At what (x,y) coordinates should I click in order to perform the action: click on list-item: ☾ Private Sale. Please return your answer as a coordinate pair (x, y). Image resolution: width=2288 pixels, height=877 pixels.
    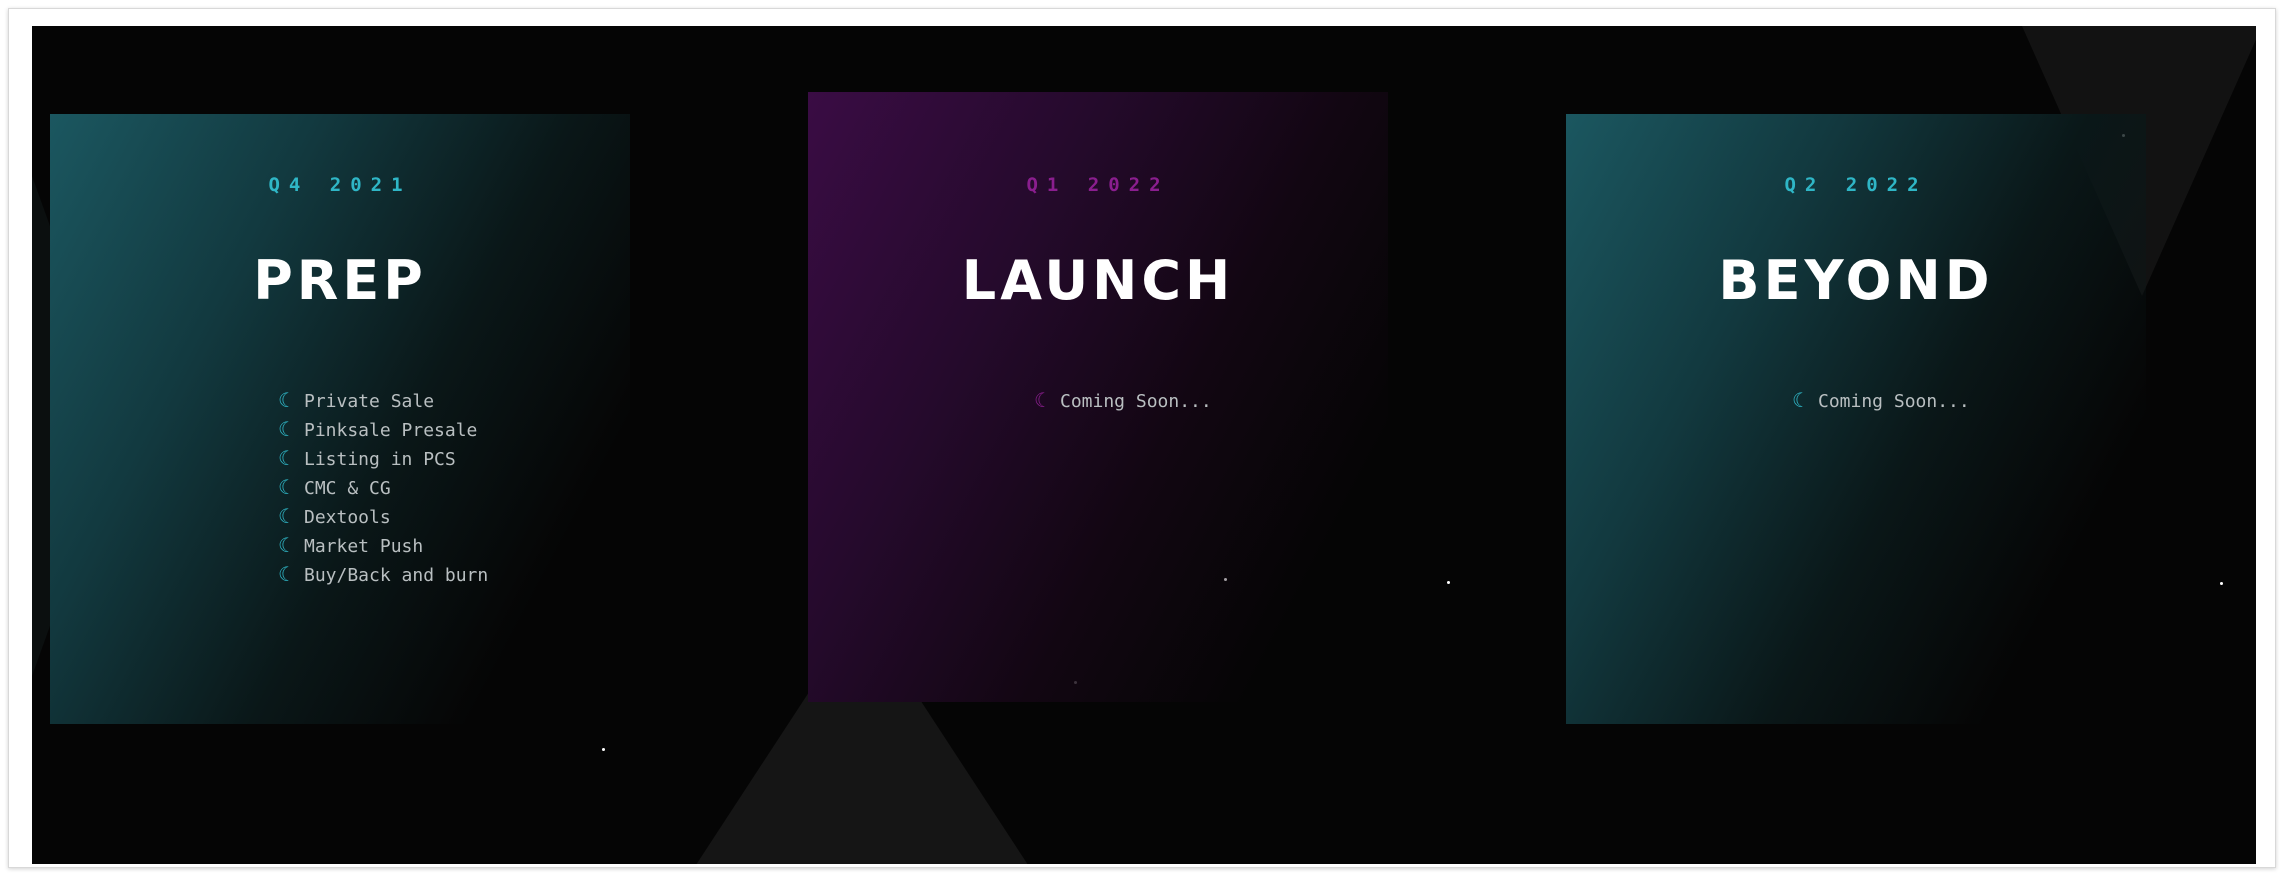
    Looking at the image, I should click on (383, 400).